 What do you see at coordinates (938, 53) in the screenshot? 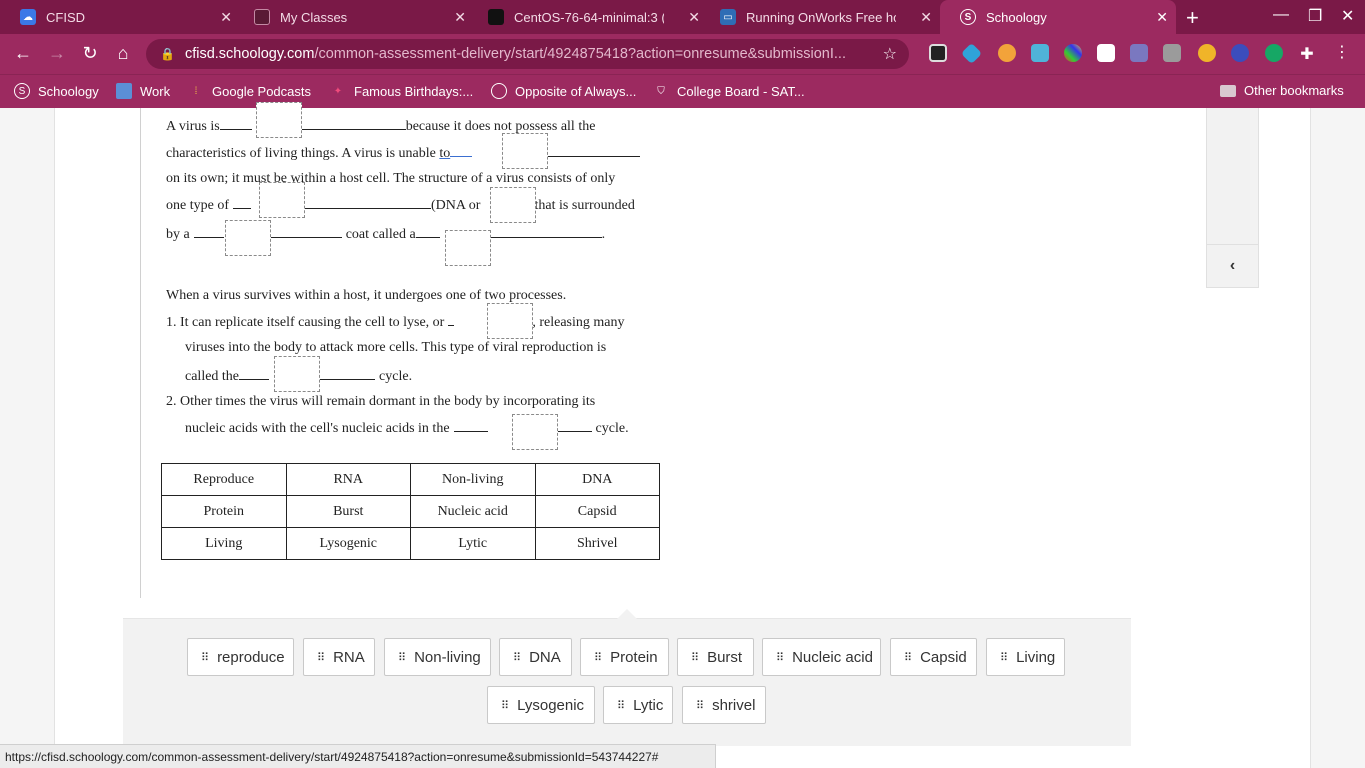
I see `extension-1-icon` at bounding box center [938, 53].